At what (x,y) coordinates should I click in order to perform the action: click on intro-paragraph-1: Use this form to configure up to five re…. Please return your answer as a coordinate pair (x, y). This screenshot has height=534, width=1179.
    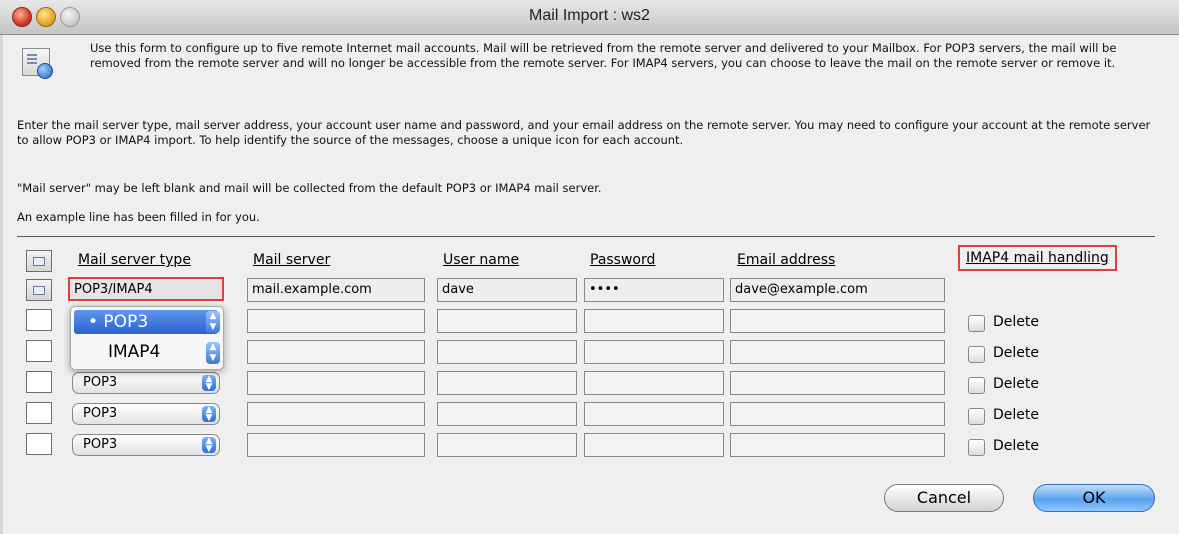
    Looking at the image, I should click on (603, 55).